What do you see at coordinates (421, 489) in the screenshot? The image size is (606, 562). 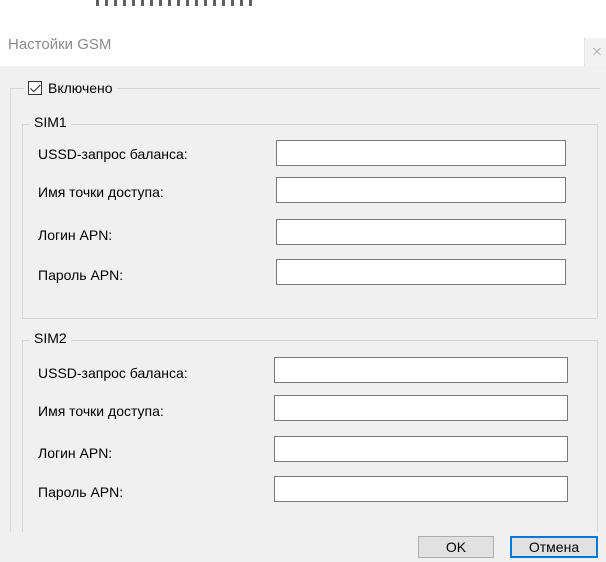 I see `sim2-password-input` at bounding box center [421, 489].